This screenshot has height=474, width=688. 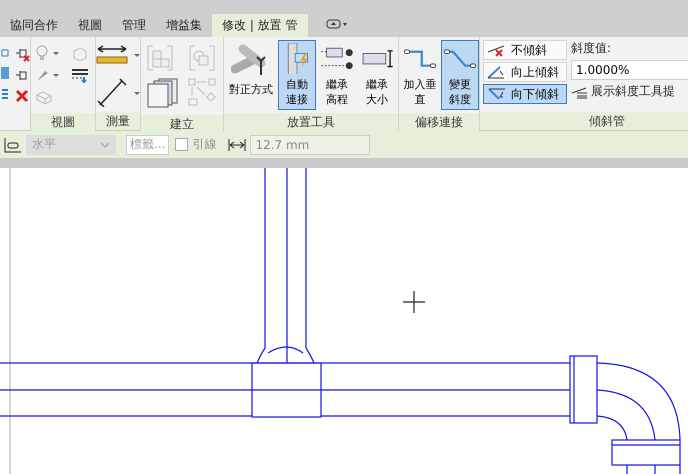 What do you see at coordinates (204, 144) in the screenshot?
I see `leader-label: 引線` at bounding box center [204, 144].